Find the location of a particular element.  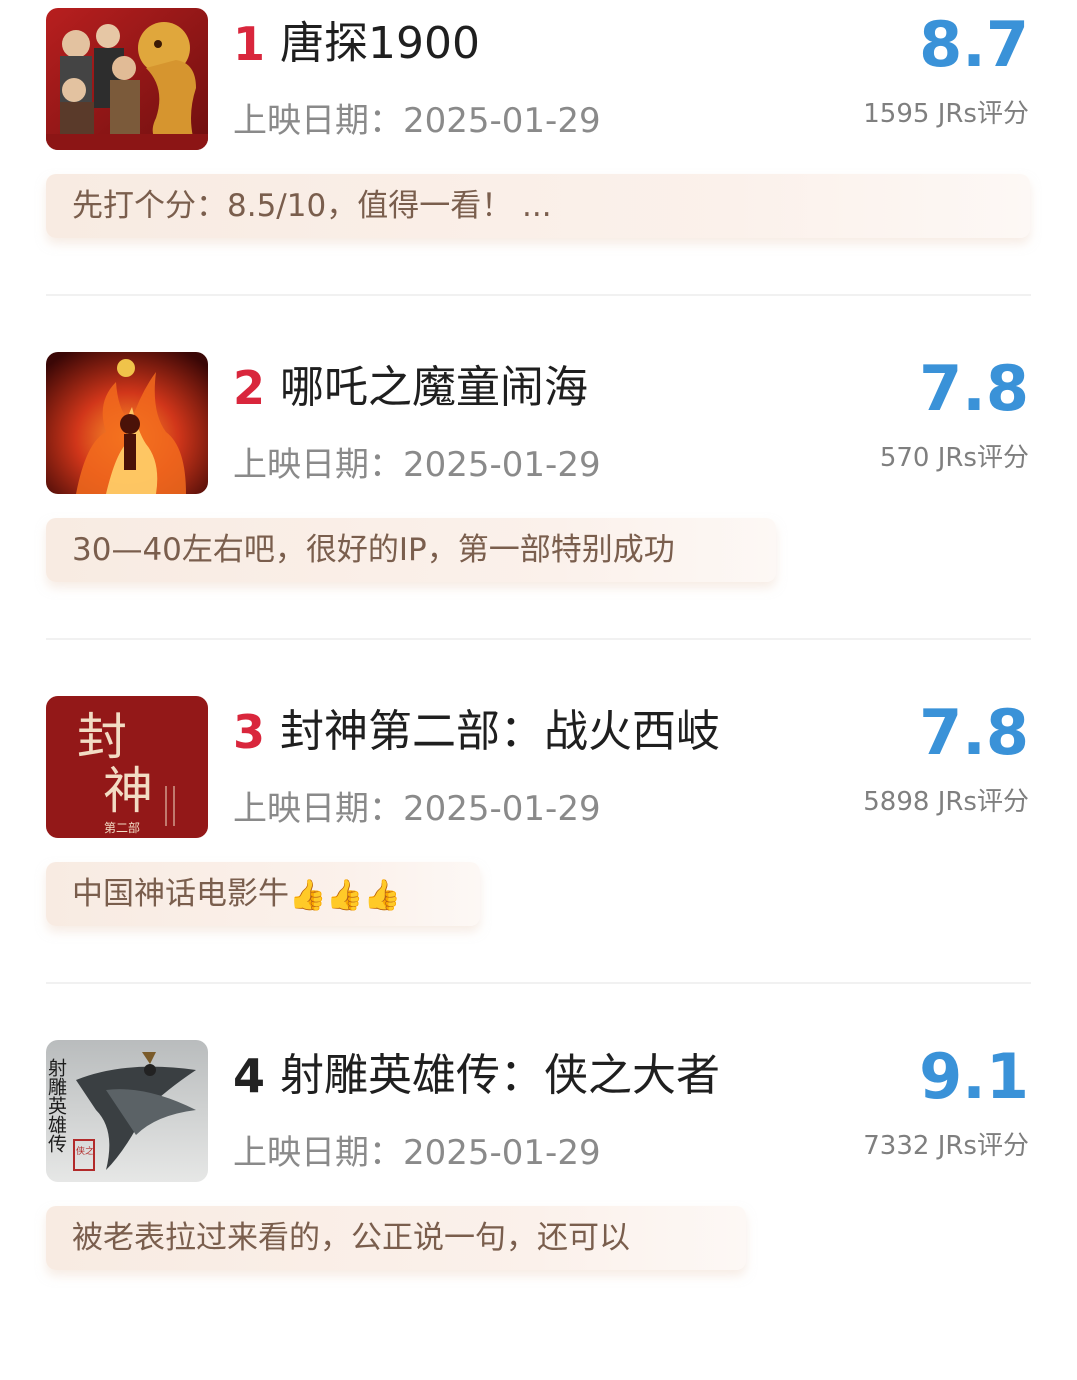

ratings-count-value: 1595 JRs is located at coordinates (920, 114).